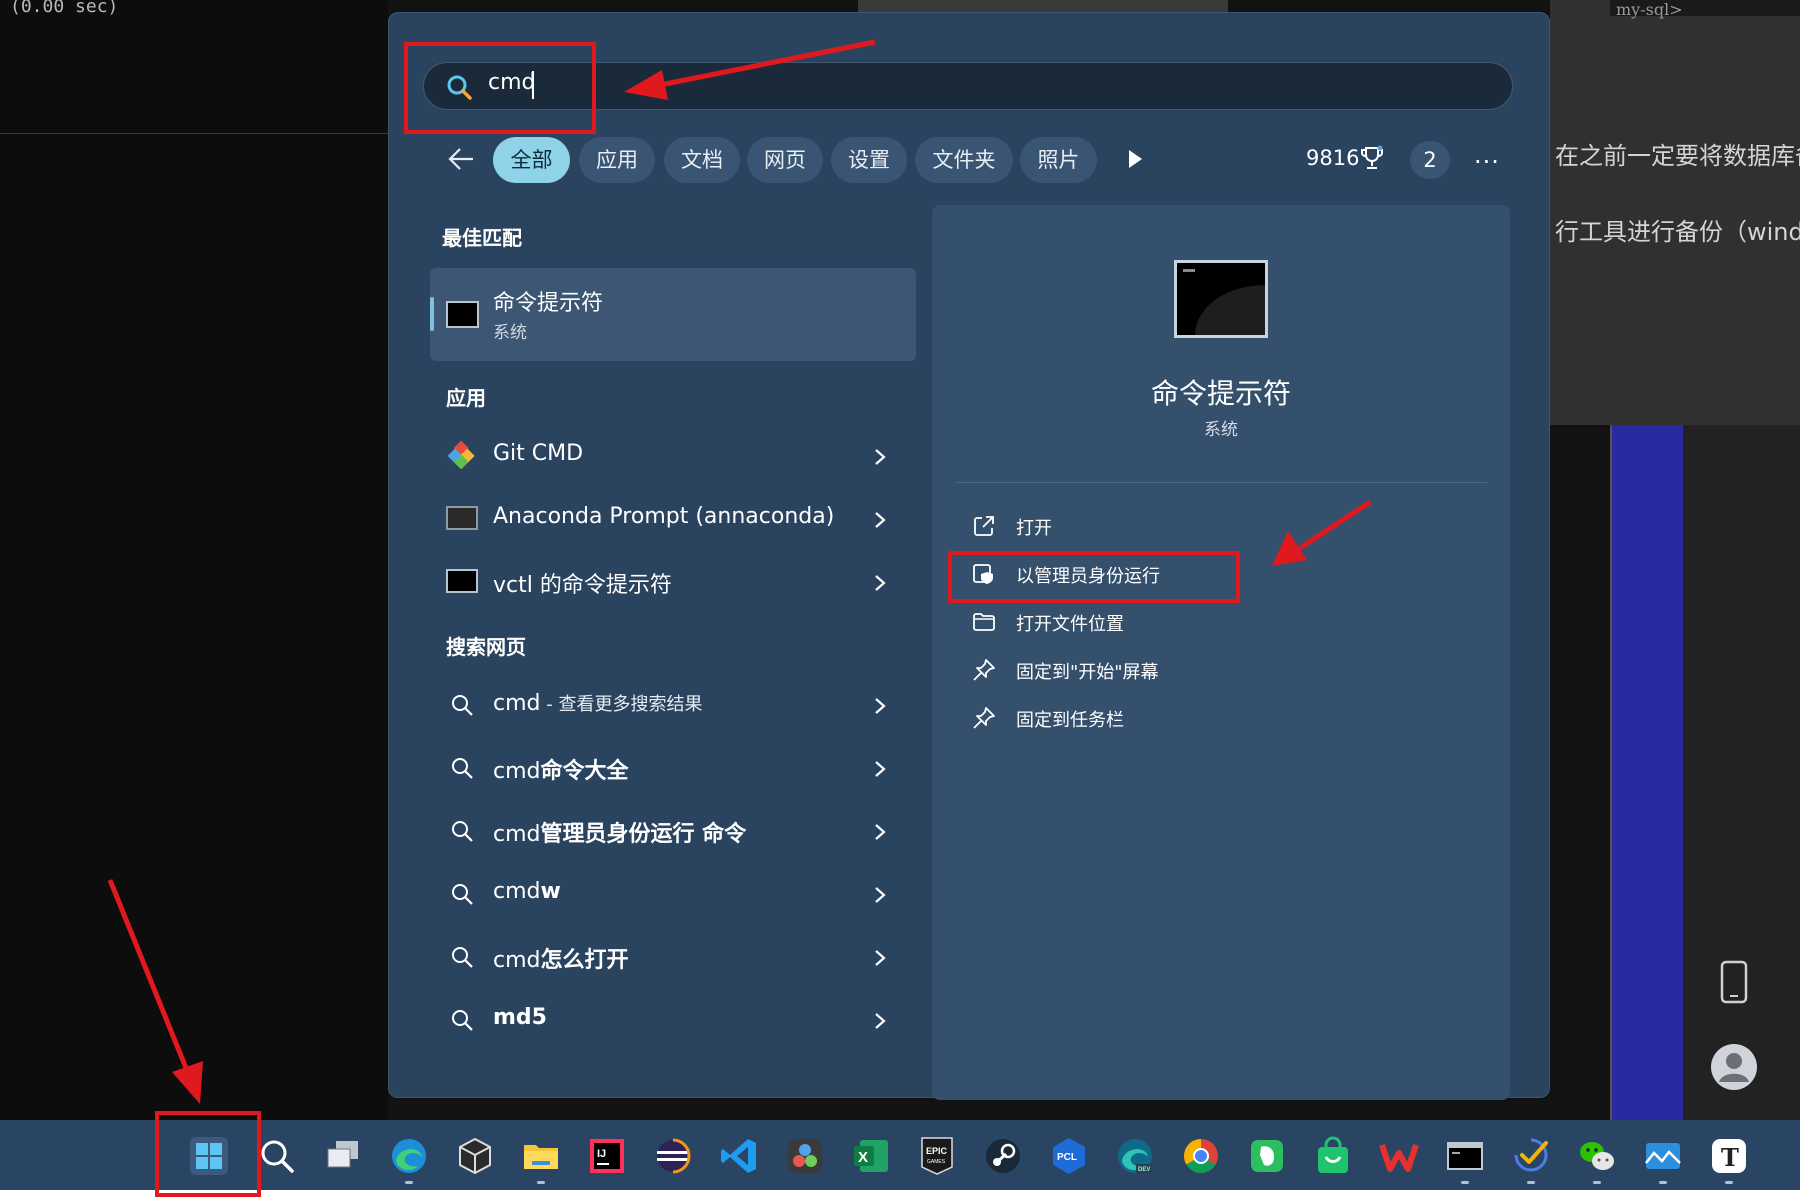 This screenshot has width=1800, height=1197. I want to click on chrome-icon, so click(1201, 1156).